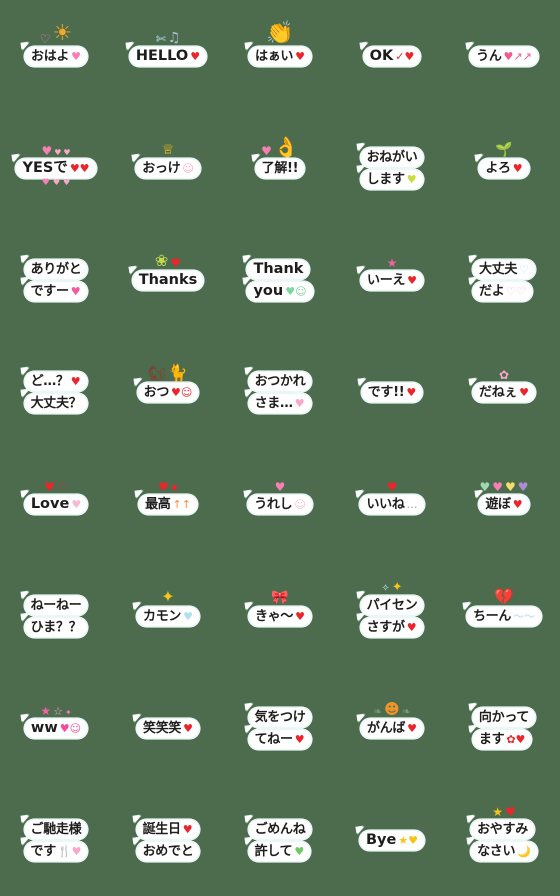 This screenshot has height=896, width=560. I want to click on sticker-bye: Bye ★♥, so click(392, 840).